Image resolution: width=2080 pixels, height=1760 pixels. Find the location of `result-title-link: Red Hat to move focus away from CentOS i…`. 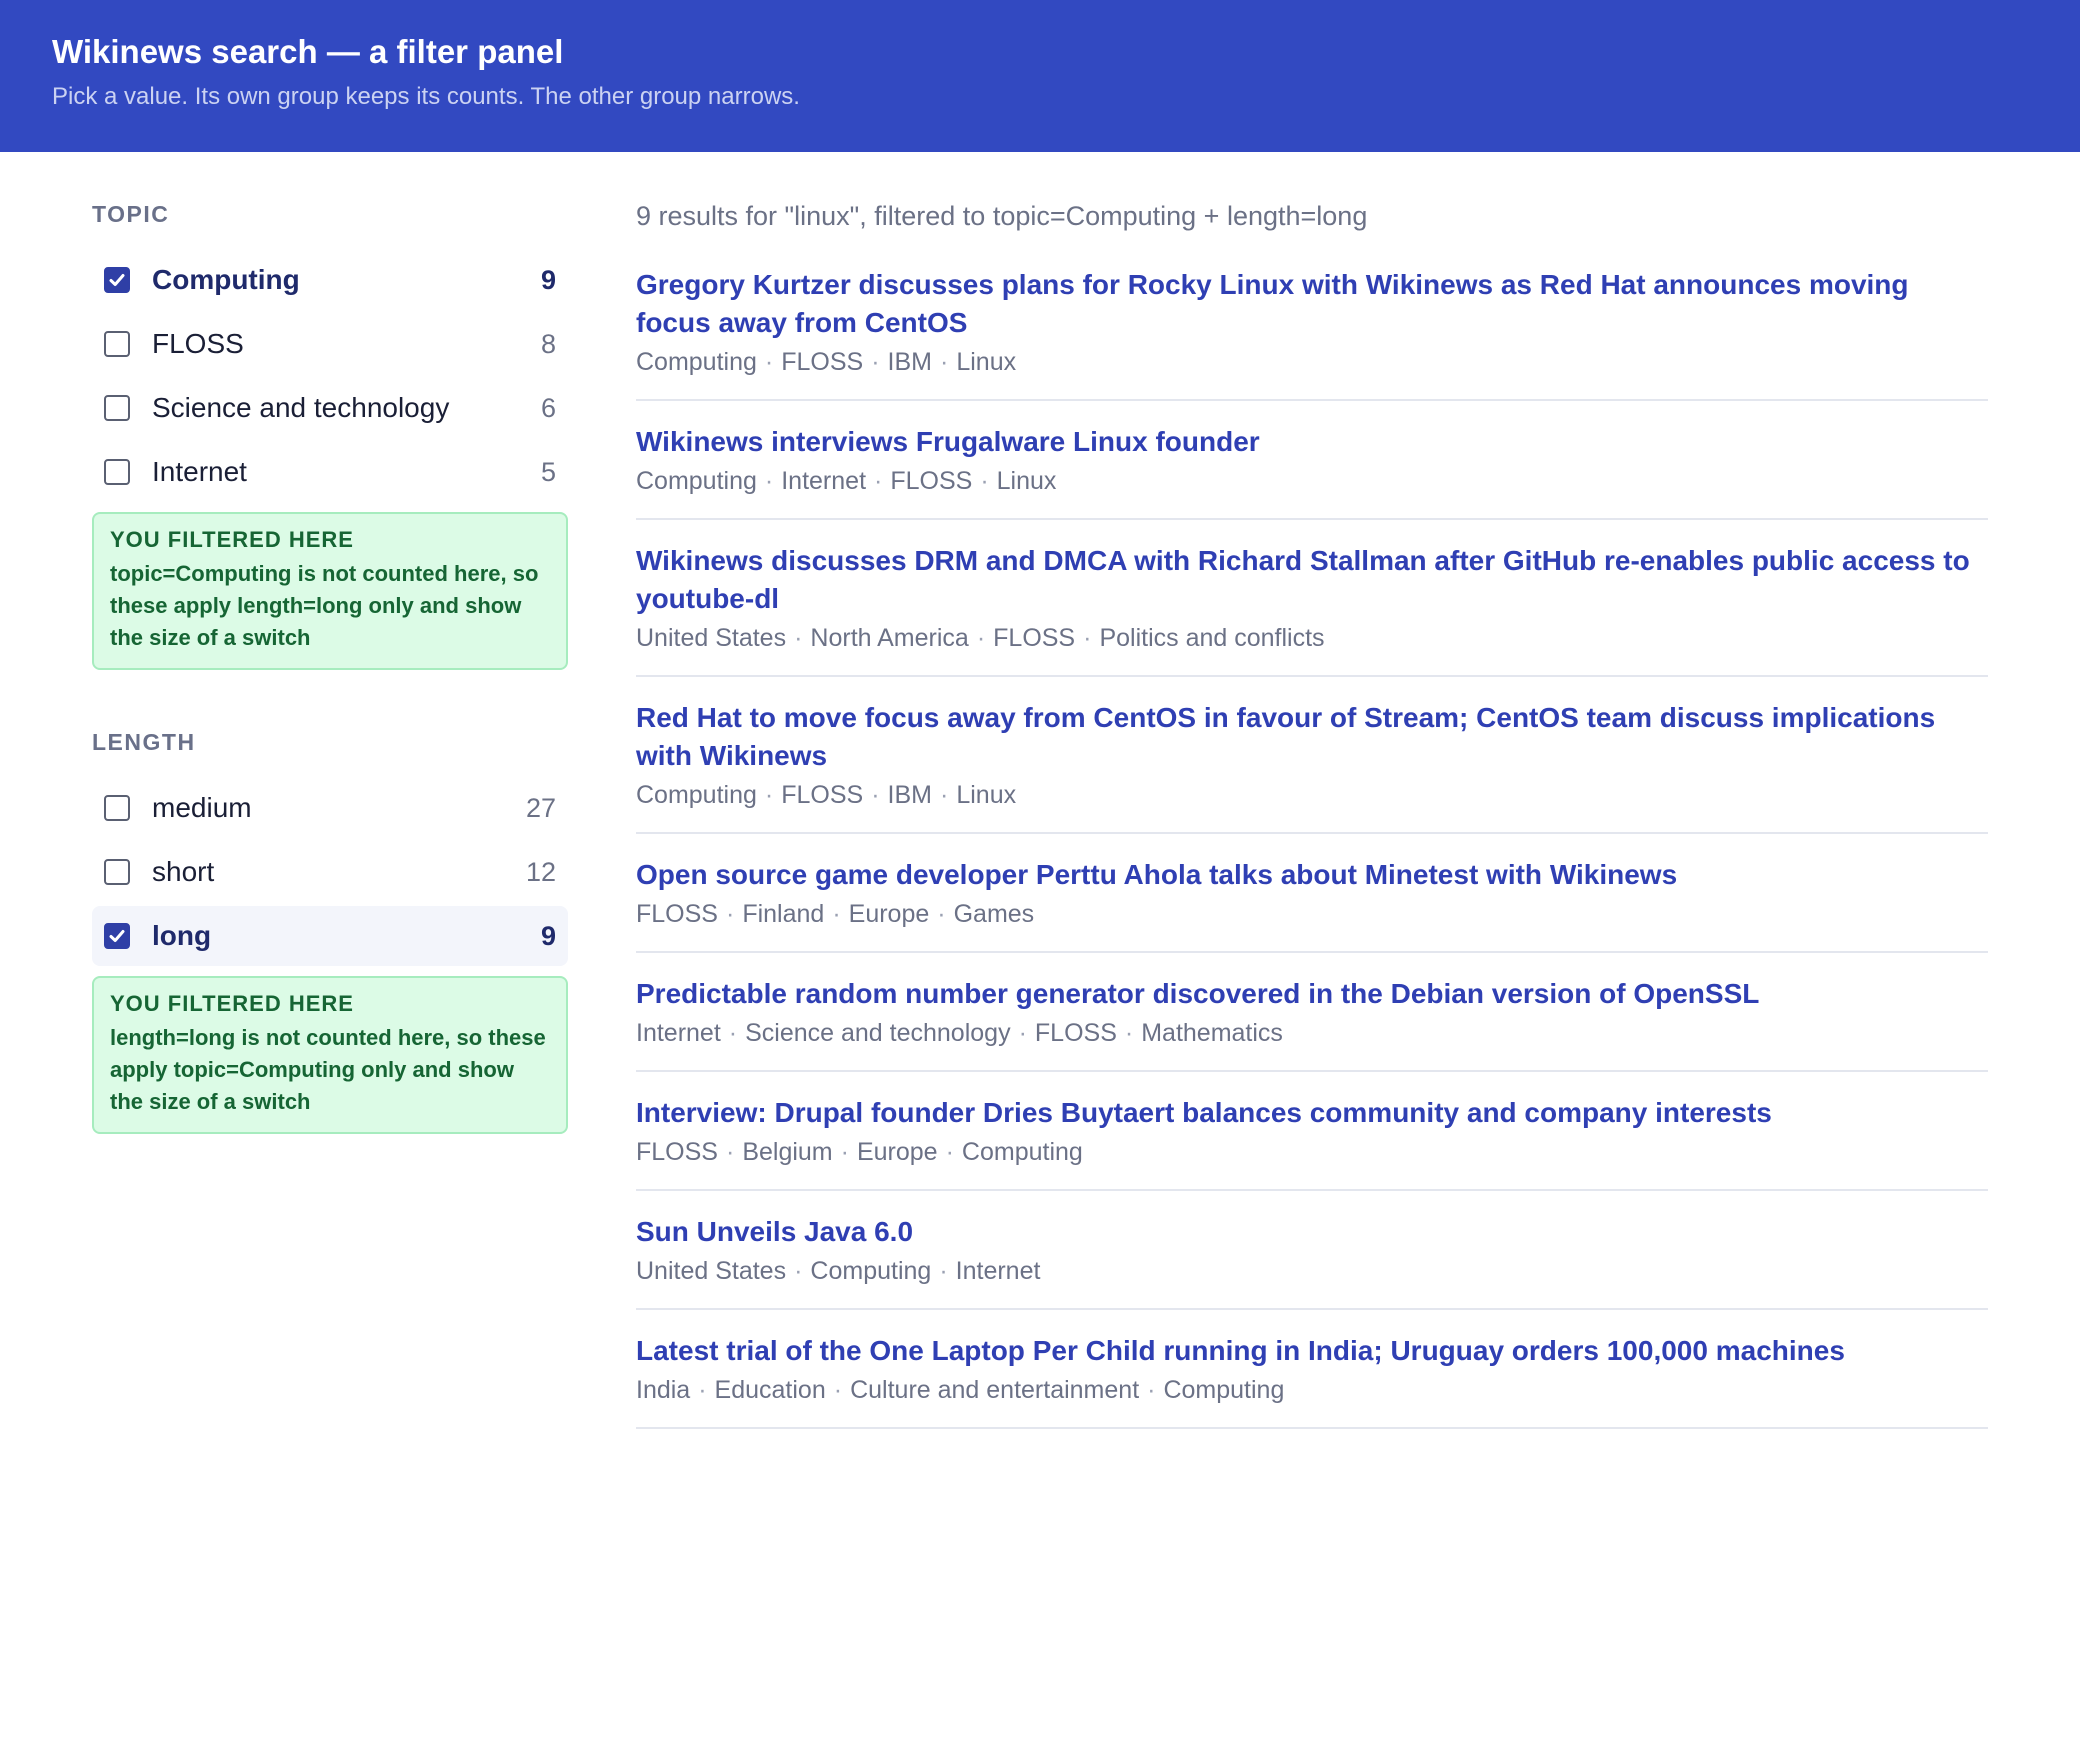

result-title-link: Red Hat to move focus away from CentOS i… is located at coordinates (1312, 737).